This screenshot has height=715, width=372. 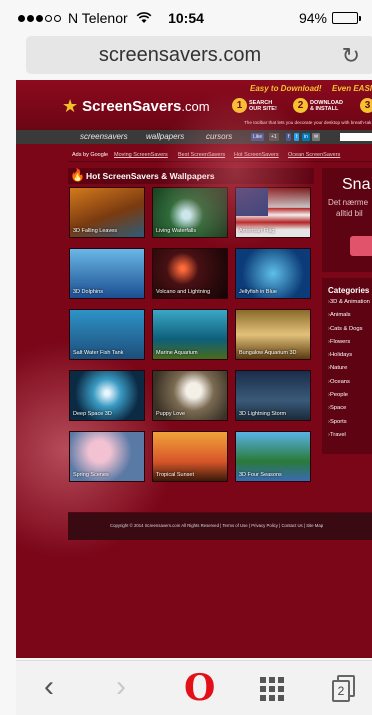 I want to click on step-3: 3, so click(x=366, y=105).